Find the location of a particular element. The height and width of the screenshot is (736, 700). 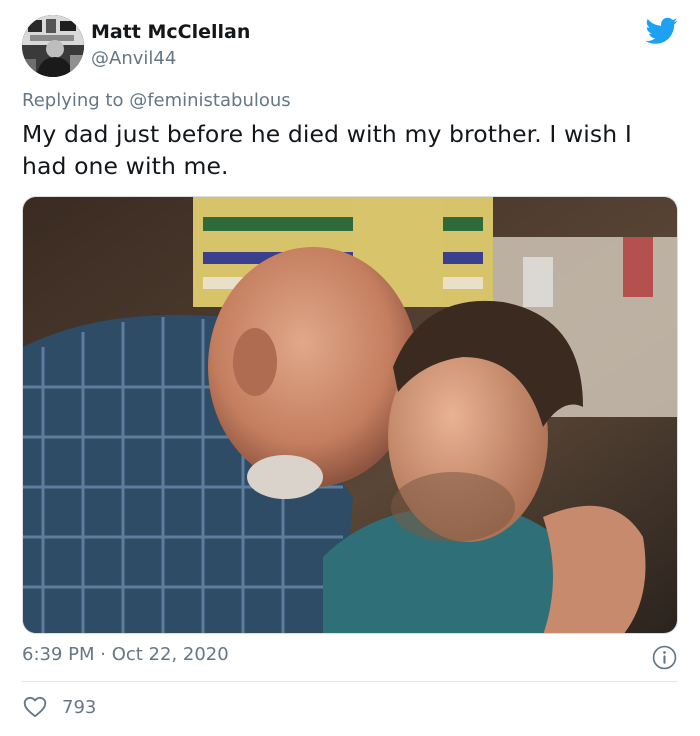

replying-to-line: Replying to @feministabulous is located at coordinates (156, 100).